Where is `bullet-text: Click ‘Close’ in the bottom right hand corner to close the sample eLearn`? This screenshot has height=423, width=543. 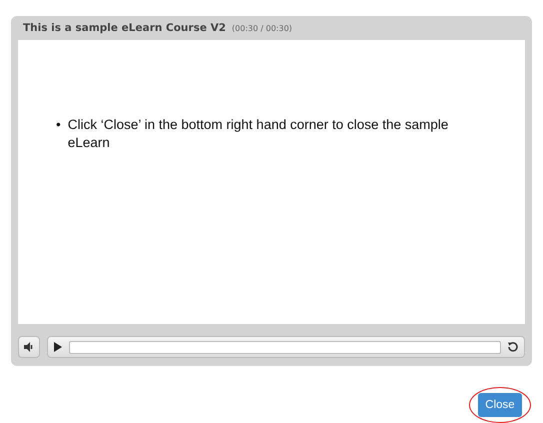 bullet-text: Click ‘Close’ in the bottom right hand corner to close the sample eLearn is located at coordinates (259, 134).